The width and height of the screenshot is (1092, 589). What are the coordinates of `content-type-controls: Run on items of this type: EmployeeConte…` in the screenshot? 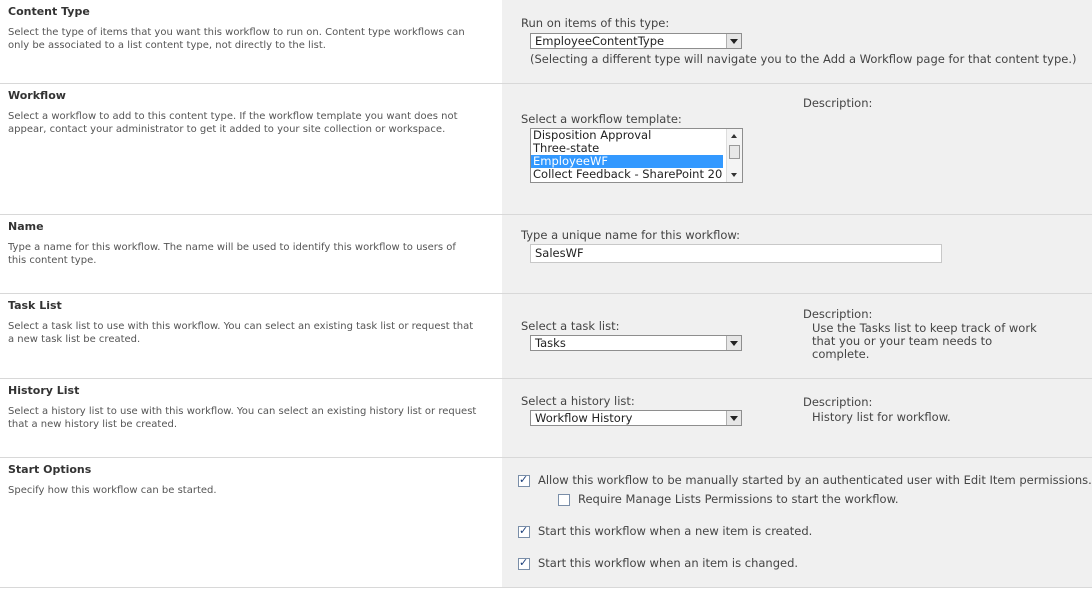 It's located at (797, 41).